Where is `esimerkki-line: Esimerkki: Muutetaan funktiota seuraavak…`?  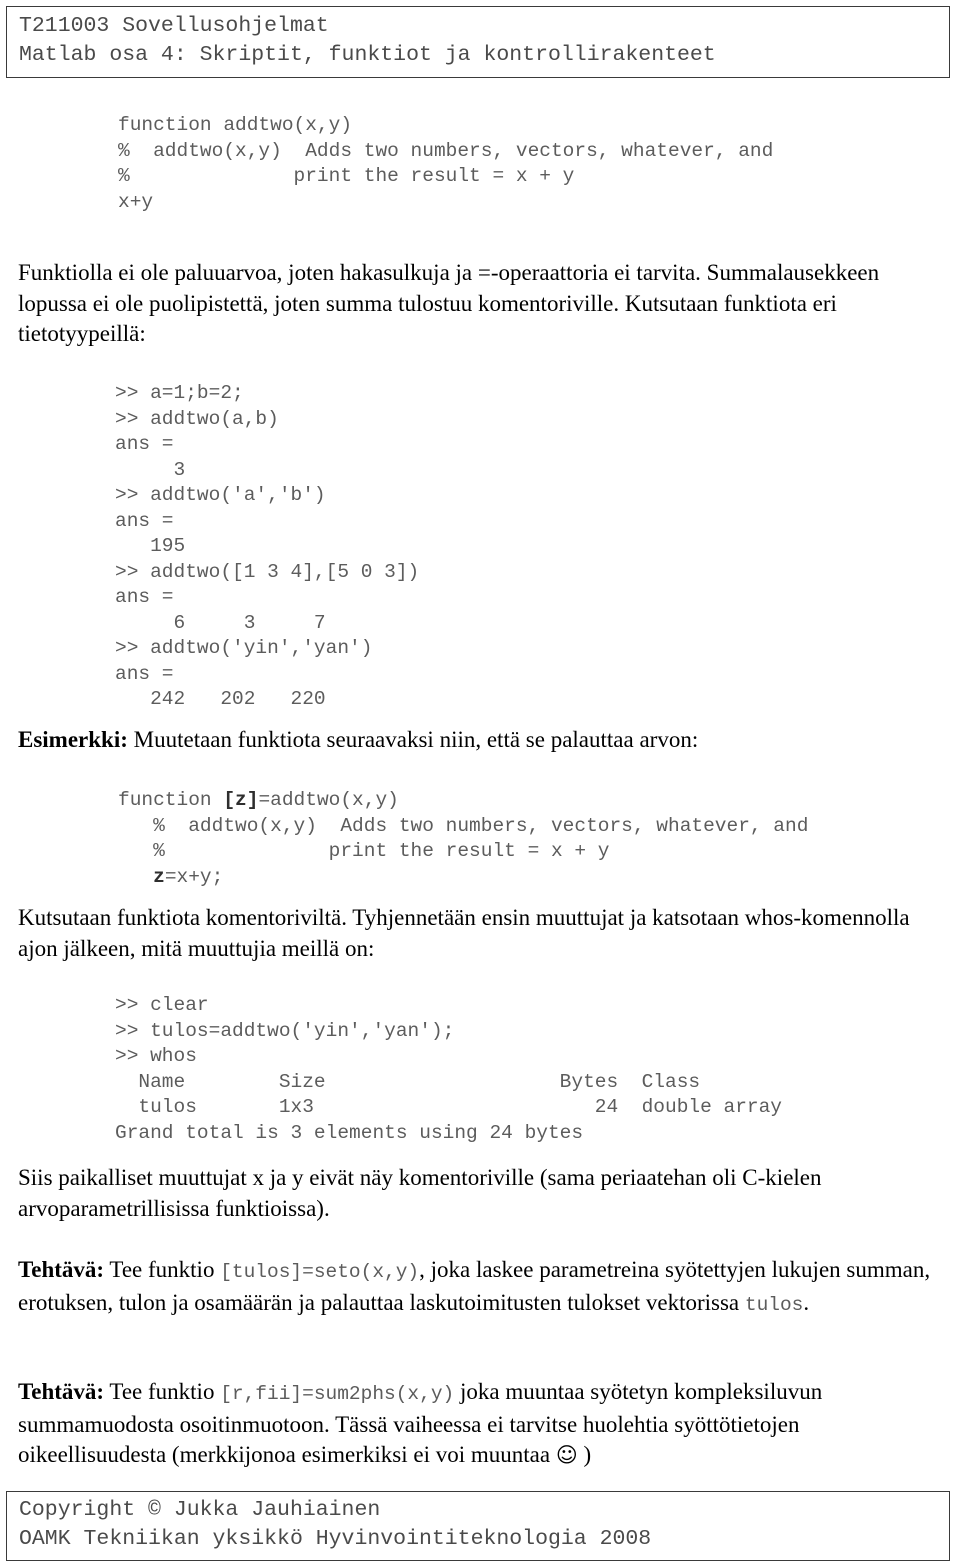
esimerkki-line: Esimerkki: Muutetaan funktiota seuraavak… is located at coordinates (477, 740).